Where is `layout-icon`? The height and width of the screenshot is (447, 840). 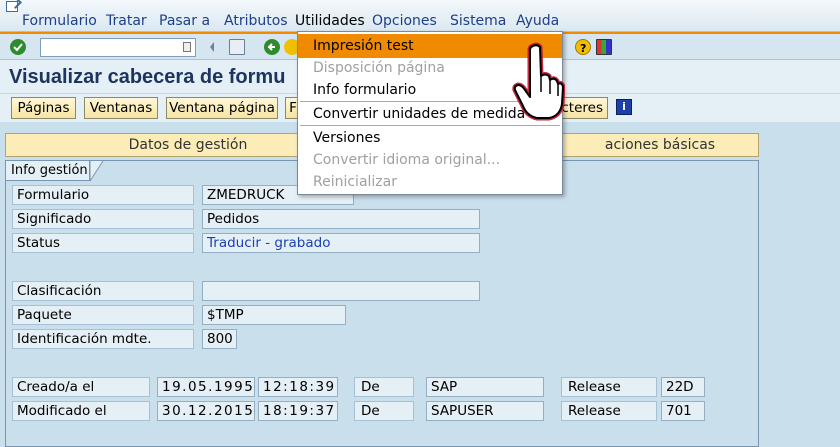 layout-icon is located at coordinates (604, 47).